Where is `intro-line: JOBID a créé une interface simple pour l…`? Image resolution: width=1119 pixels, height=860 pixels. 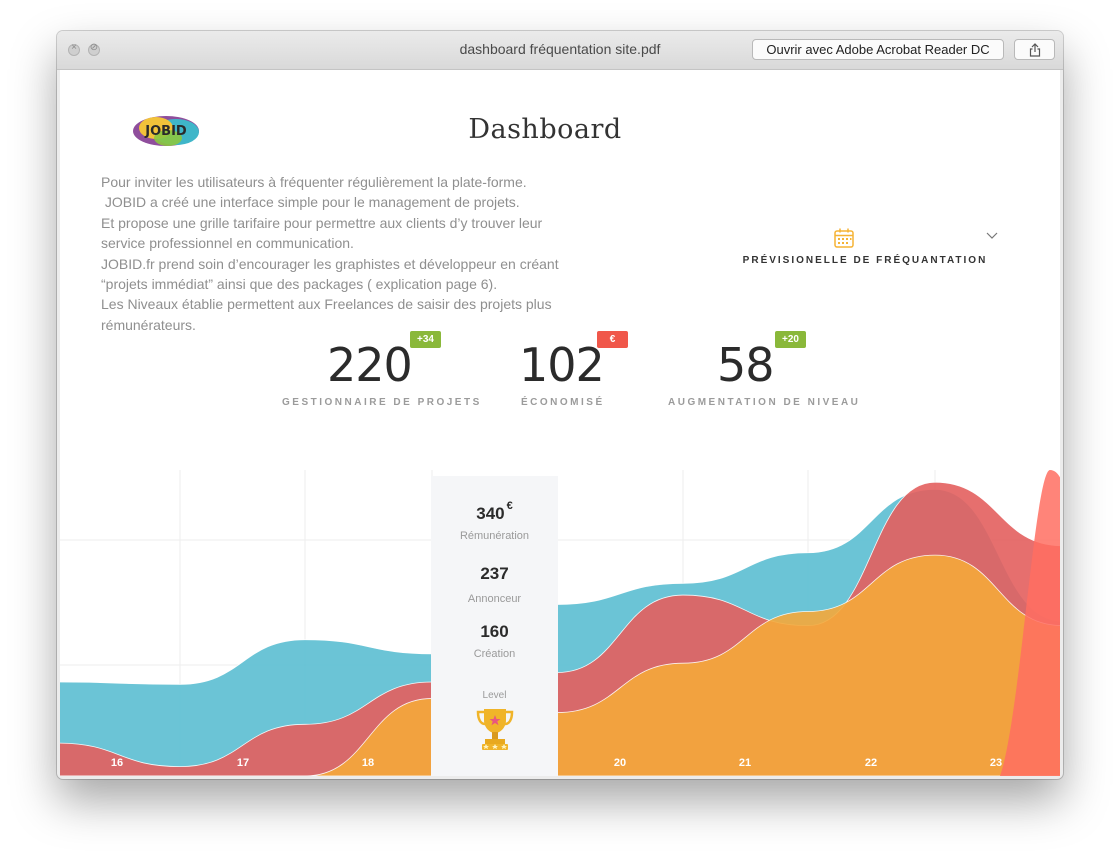
intro-line: JOBID a créé une interface simple pour l… is located at coordinates (310, 202).